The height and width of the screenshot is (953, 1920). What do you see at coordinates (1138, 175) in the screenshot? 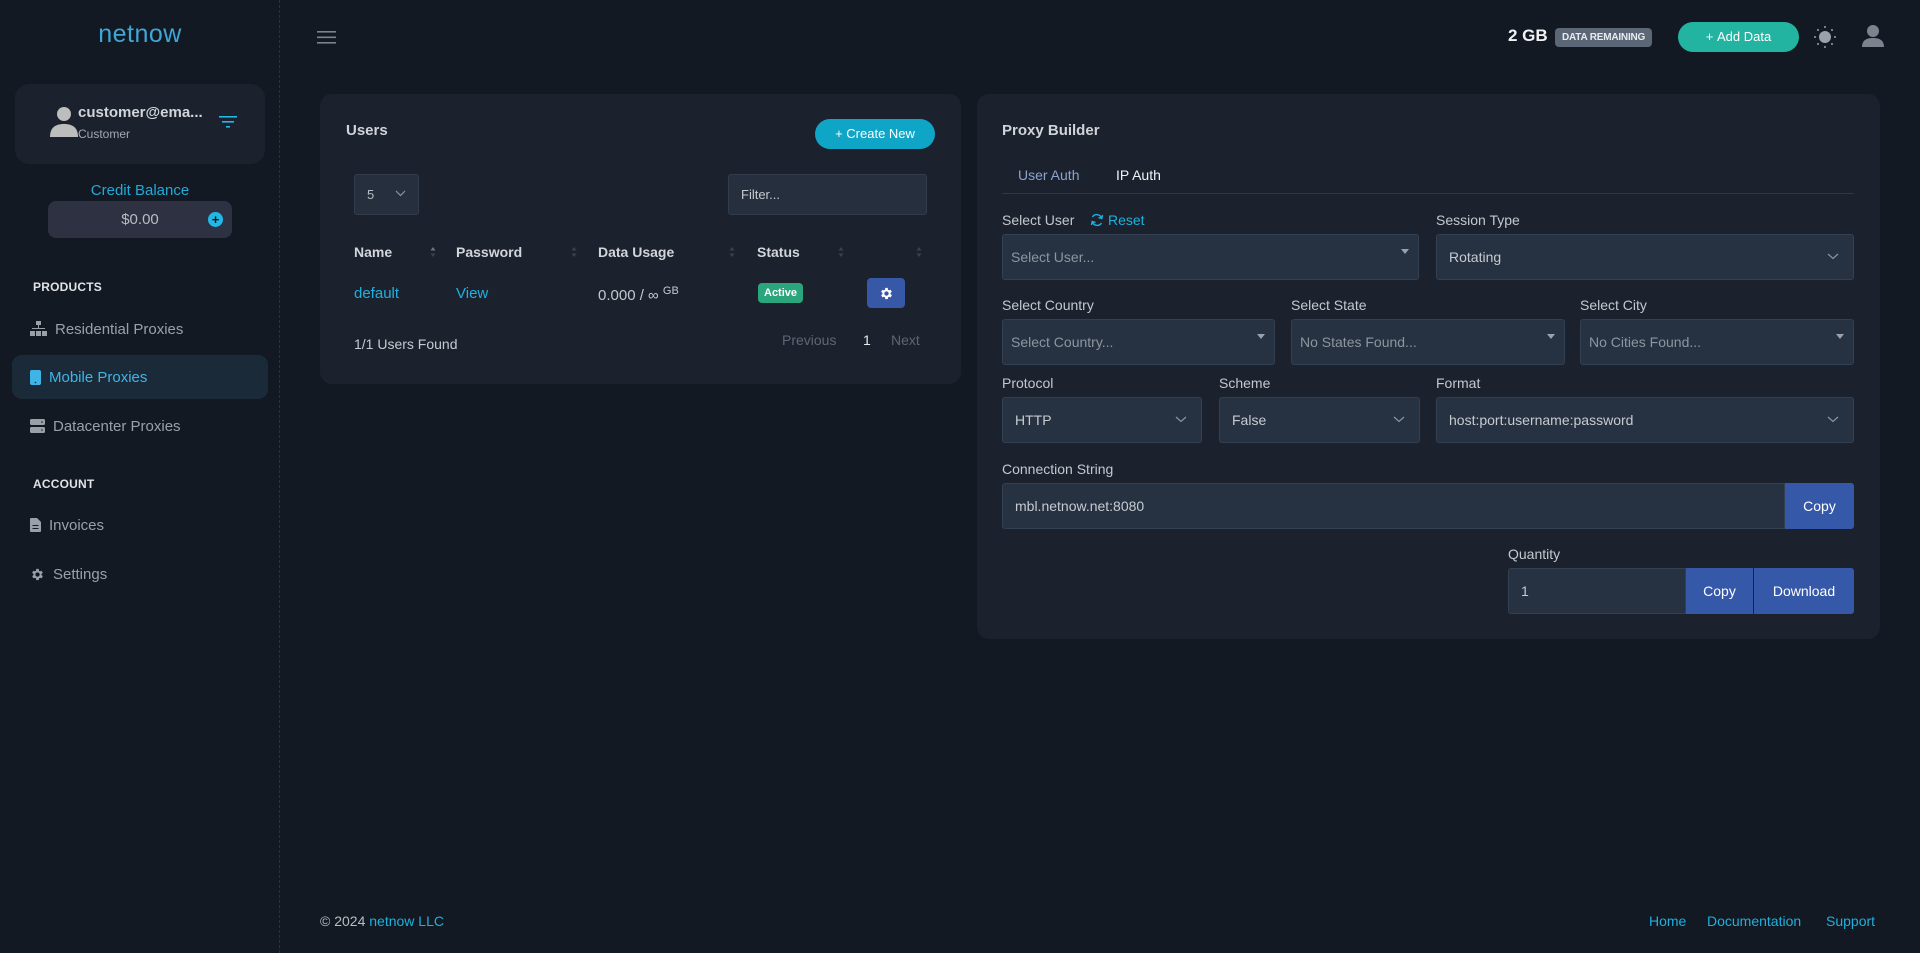
I see `tab-ip-auth: IP Auth` at bounding box center [1138, 175].